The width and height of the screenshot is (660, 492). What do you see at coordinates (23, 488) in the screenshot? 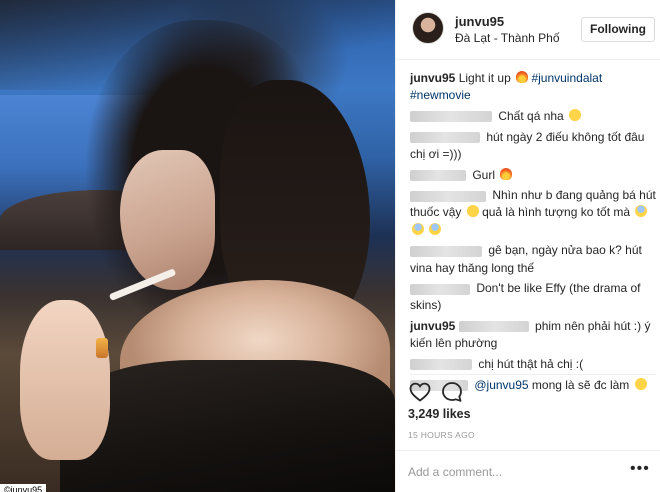
I see `photo-watermark: ©junvu95` at bounding box center [23, 488].